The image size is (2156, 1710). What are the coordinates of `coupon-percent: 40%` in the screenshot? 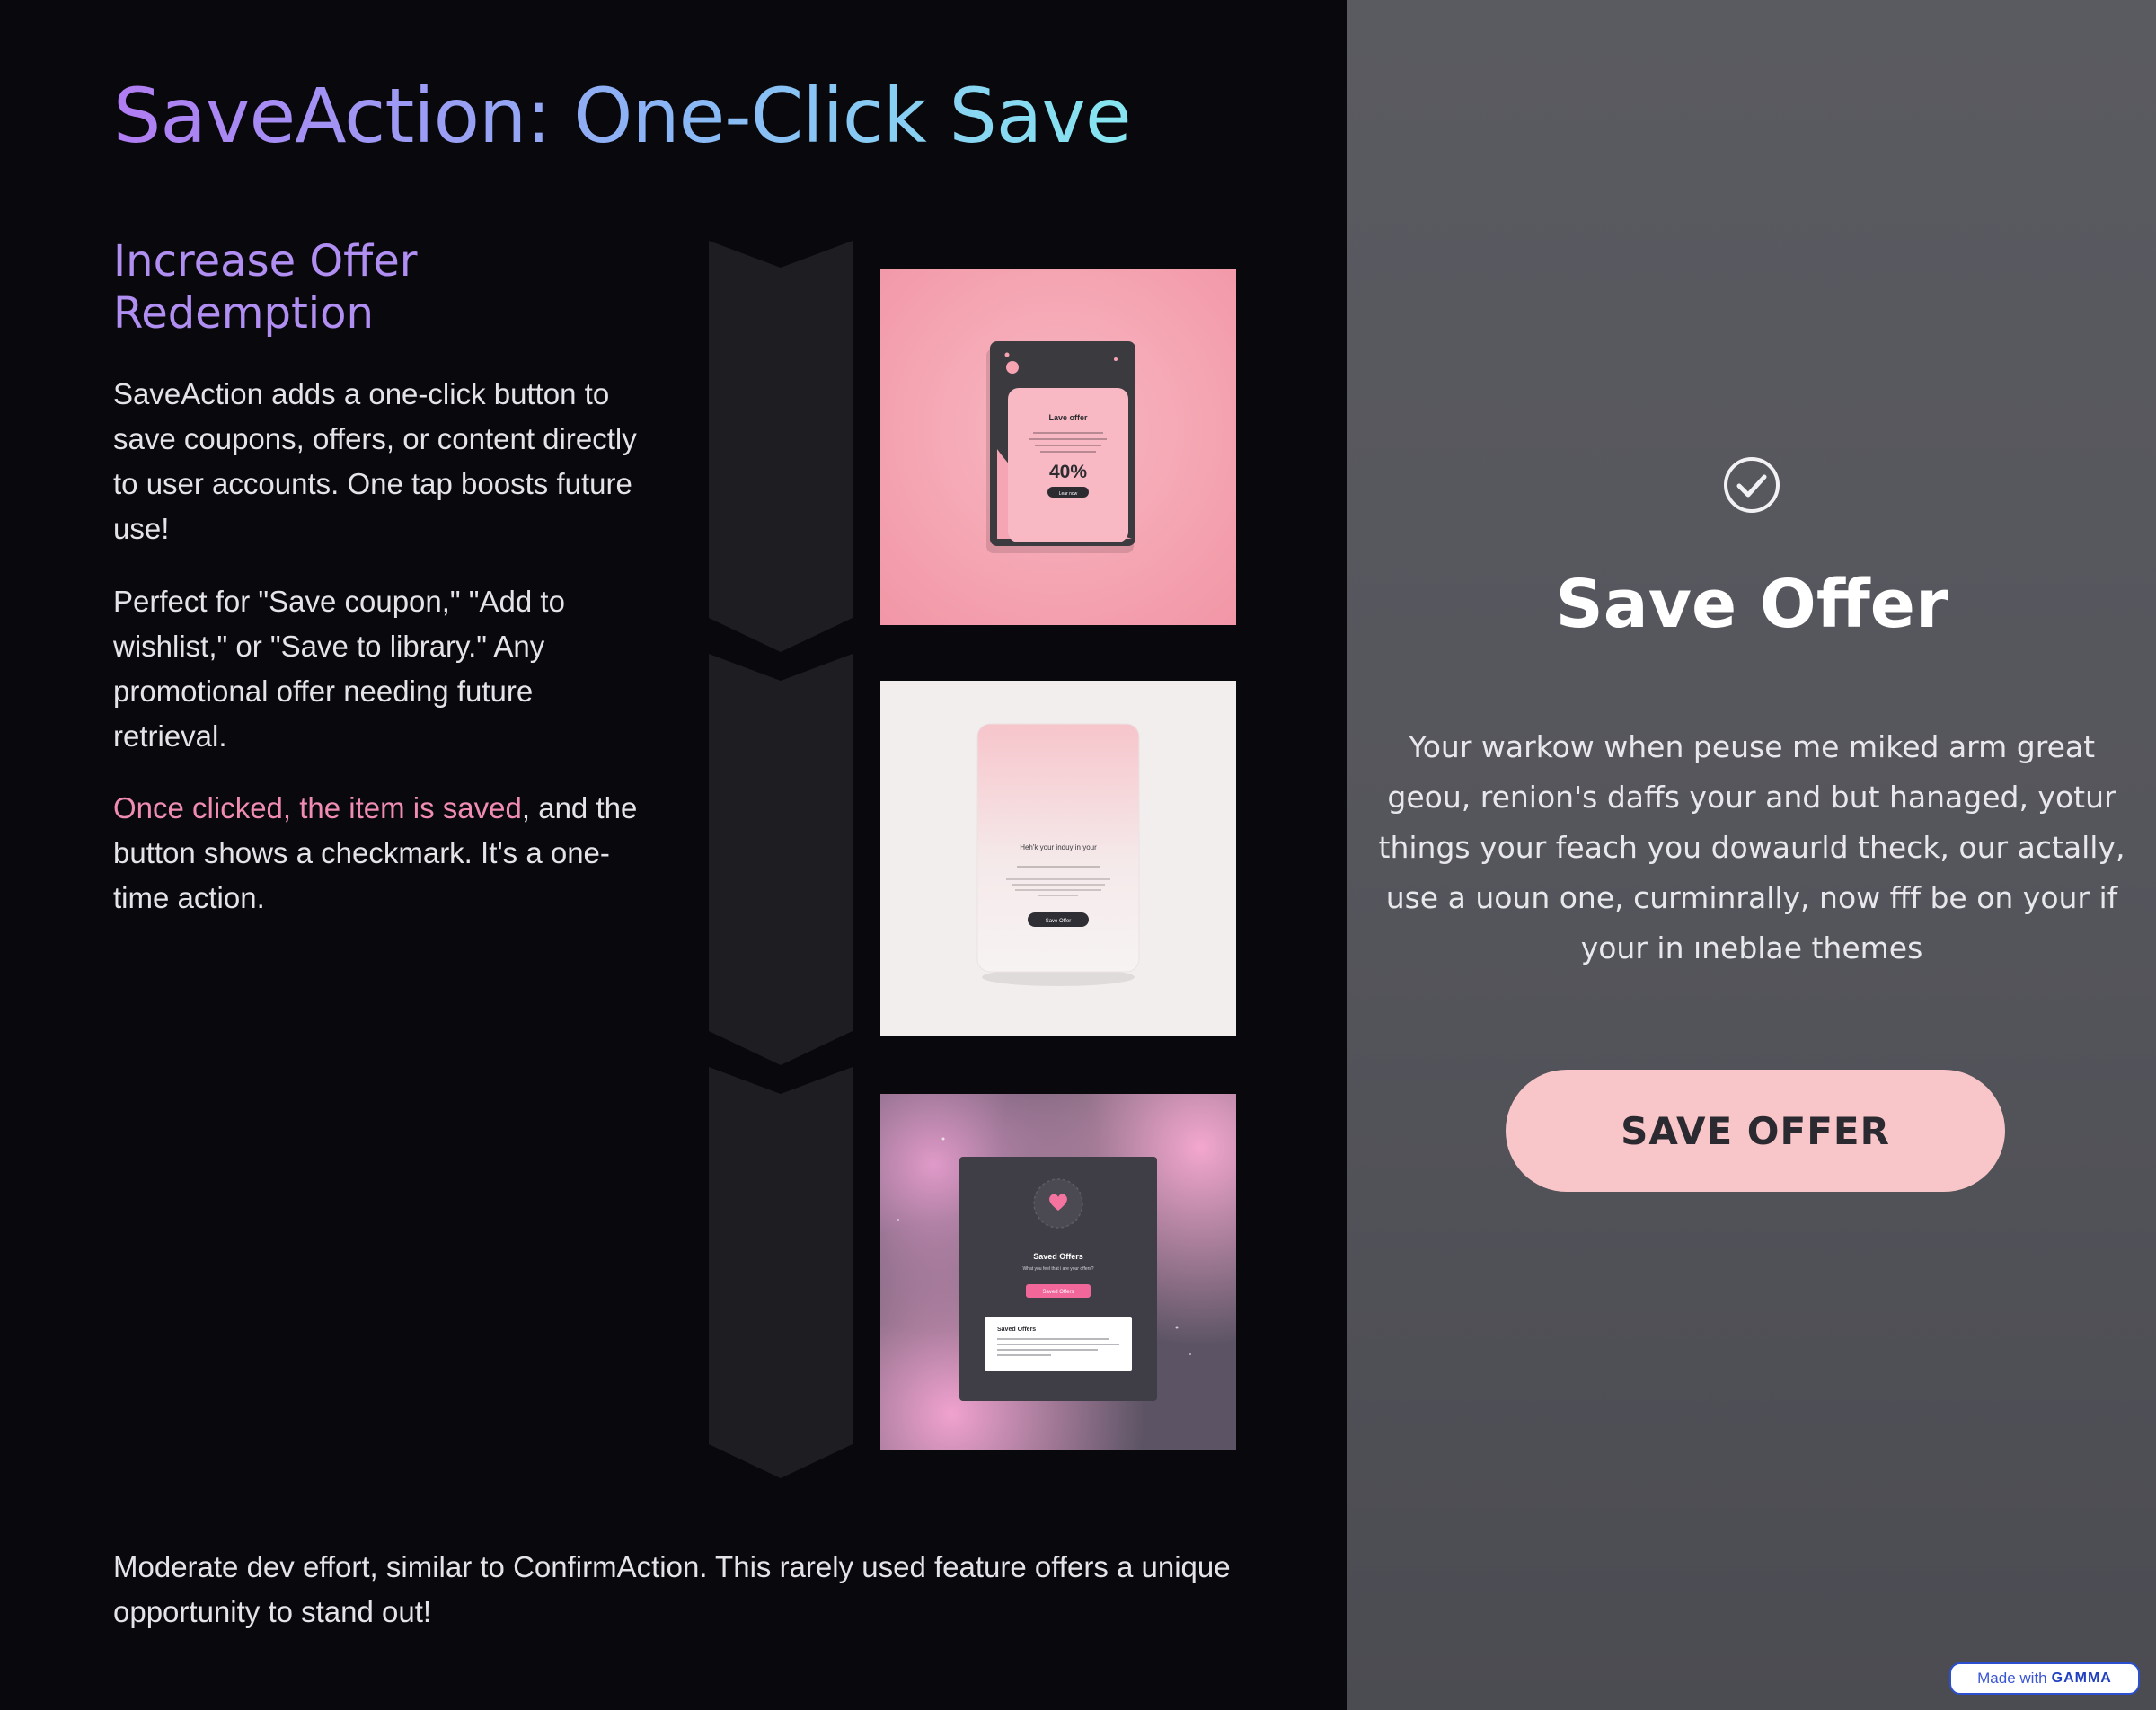 It's located at (1068, 472).